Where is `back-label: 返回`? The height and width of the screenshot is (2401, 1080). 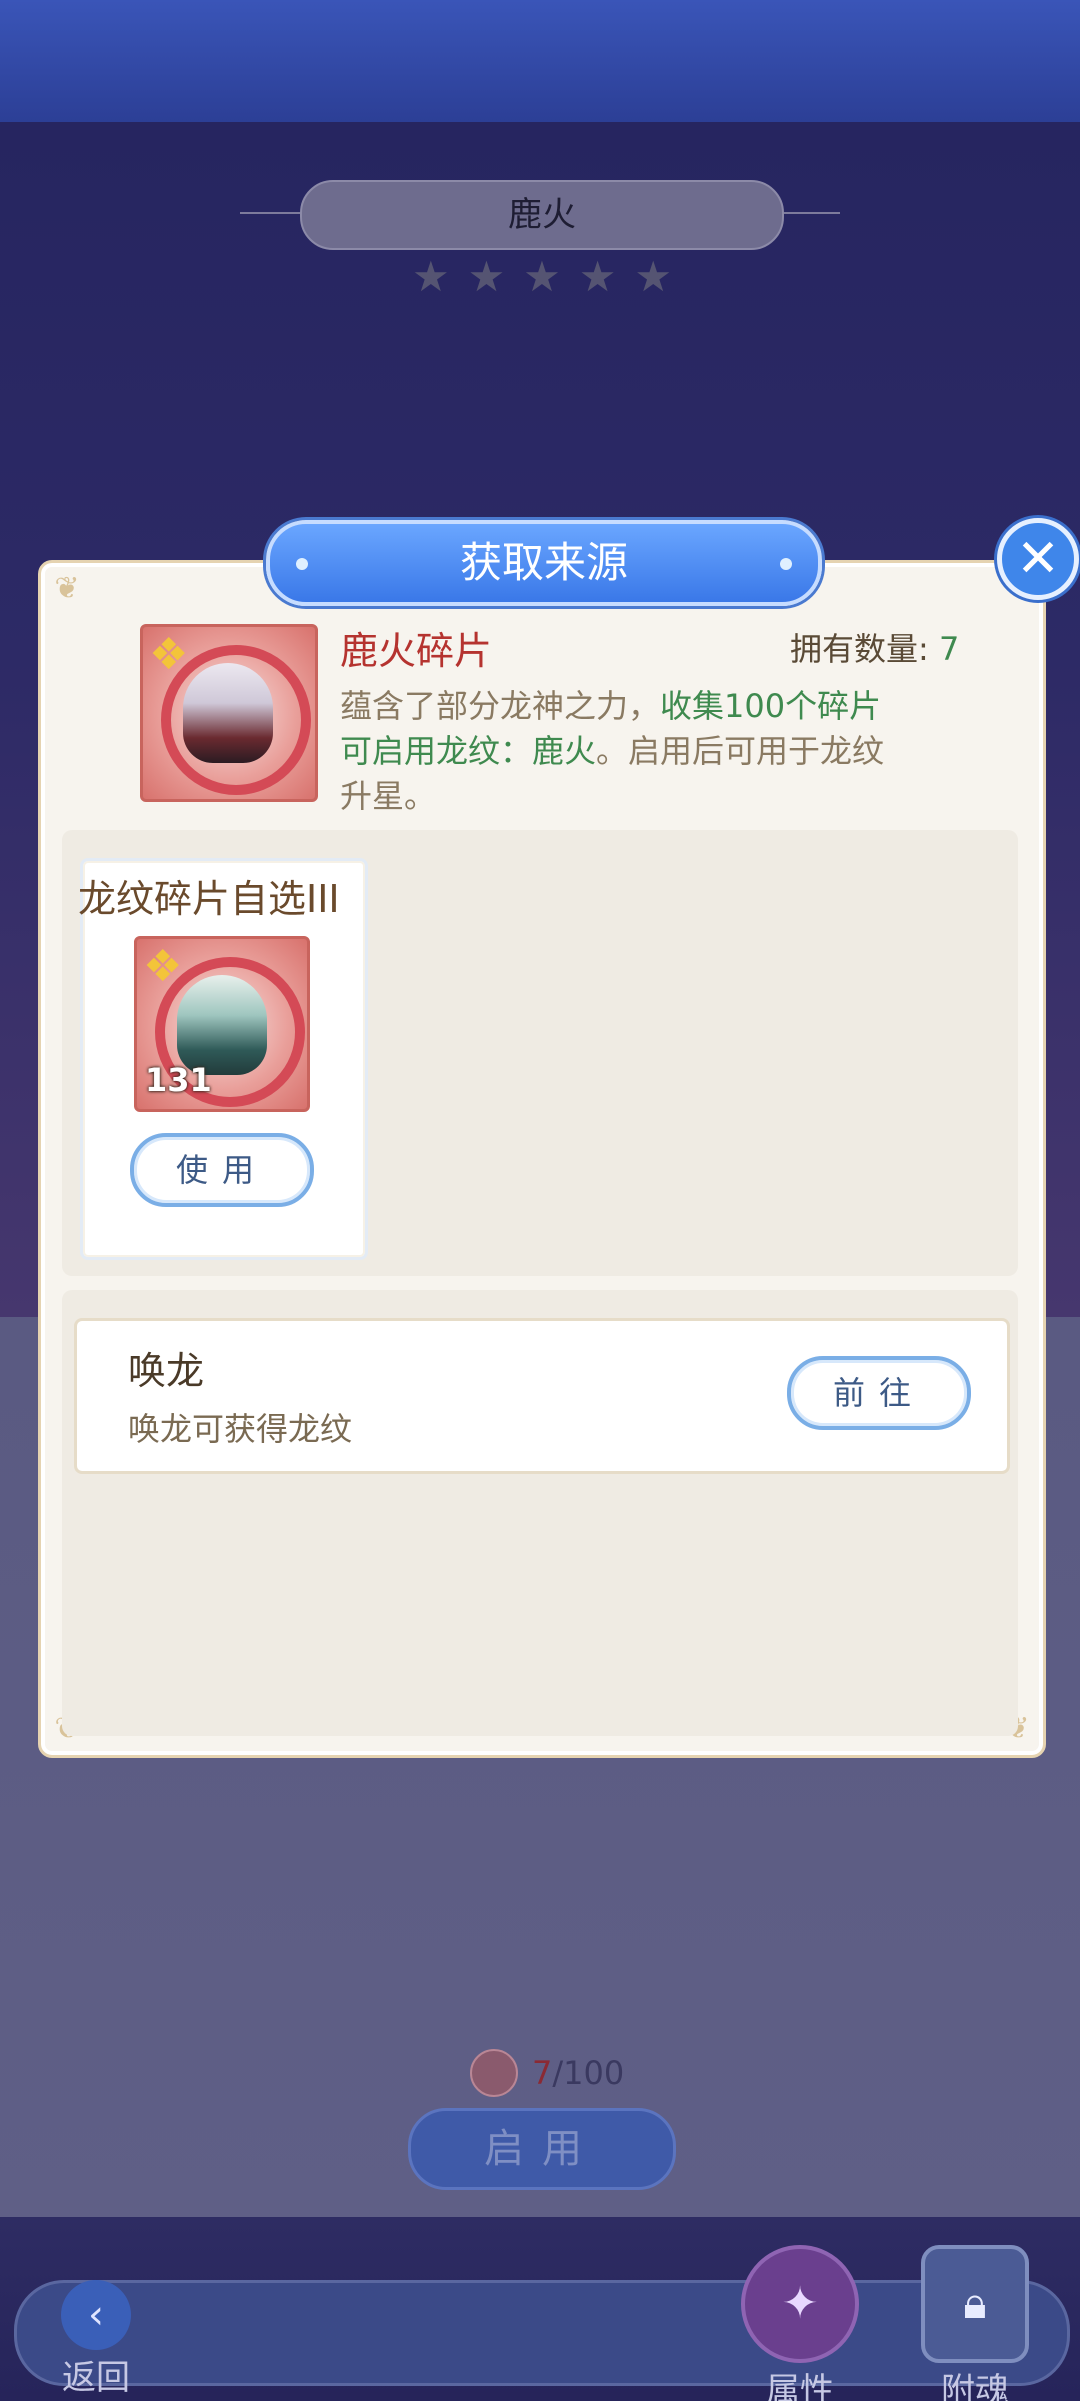
back-label: 返回 is located at coordinates (96, 2378).